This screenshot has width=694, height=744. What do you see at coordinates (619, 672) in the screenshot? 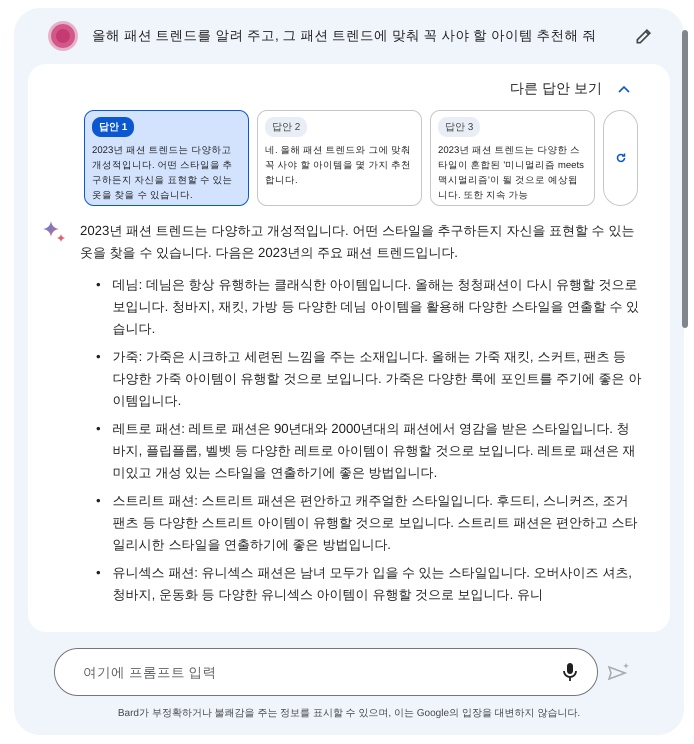
I see `send-icon` at bounding box center [619, 672].